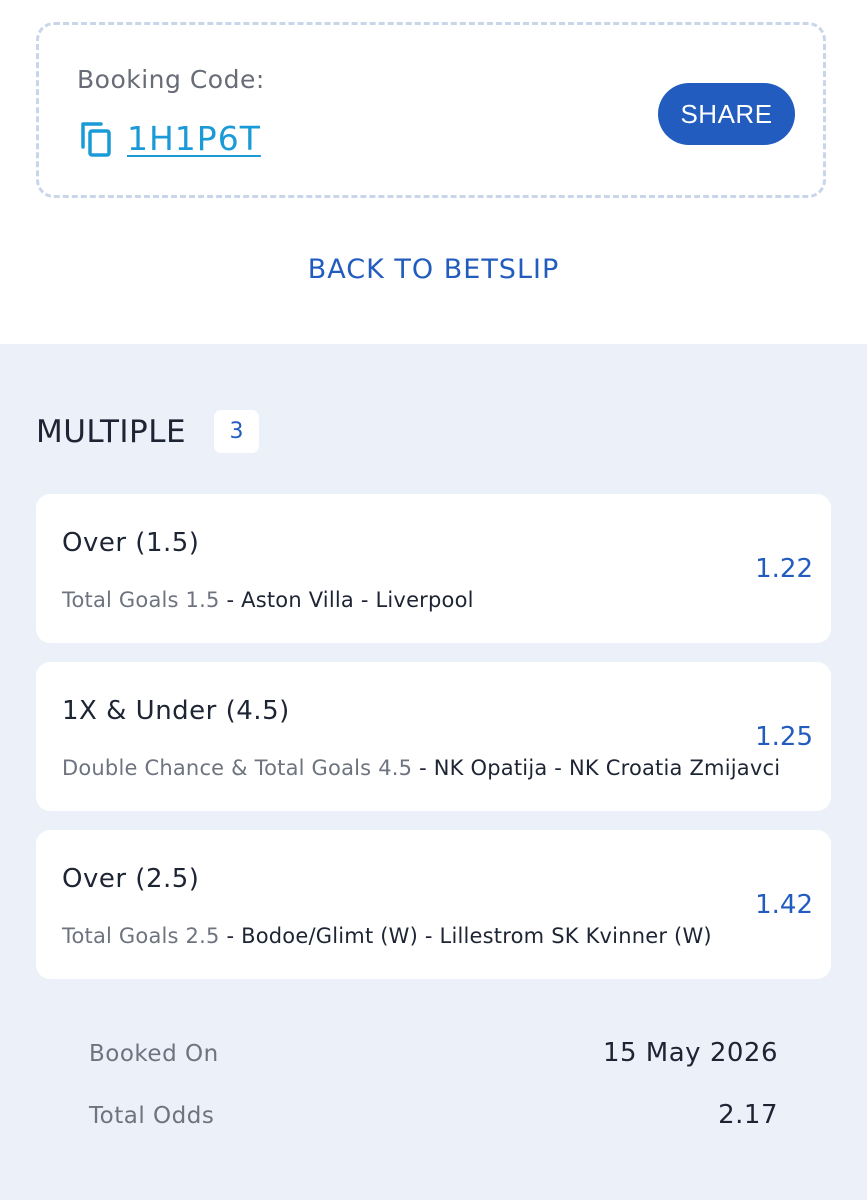 This screenshot has width=867, height=1200. Describe the element at coordinates (690, 1053) in the screenshot. I see `booked-on-value: 15 May 2026` at that location.